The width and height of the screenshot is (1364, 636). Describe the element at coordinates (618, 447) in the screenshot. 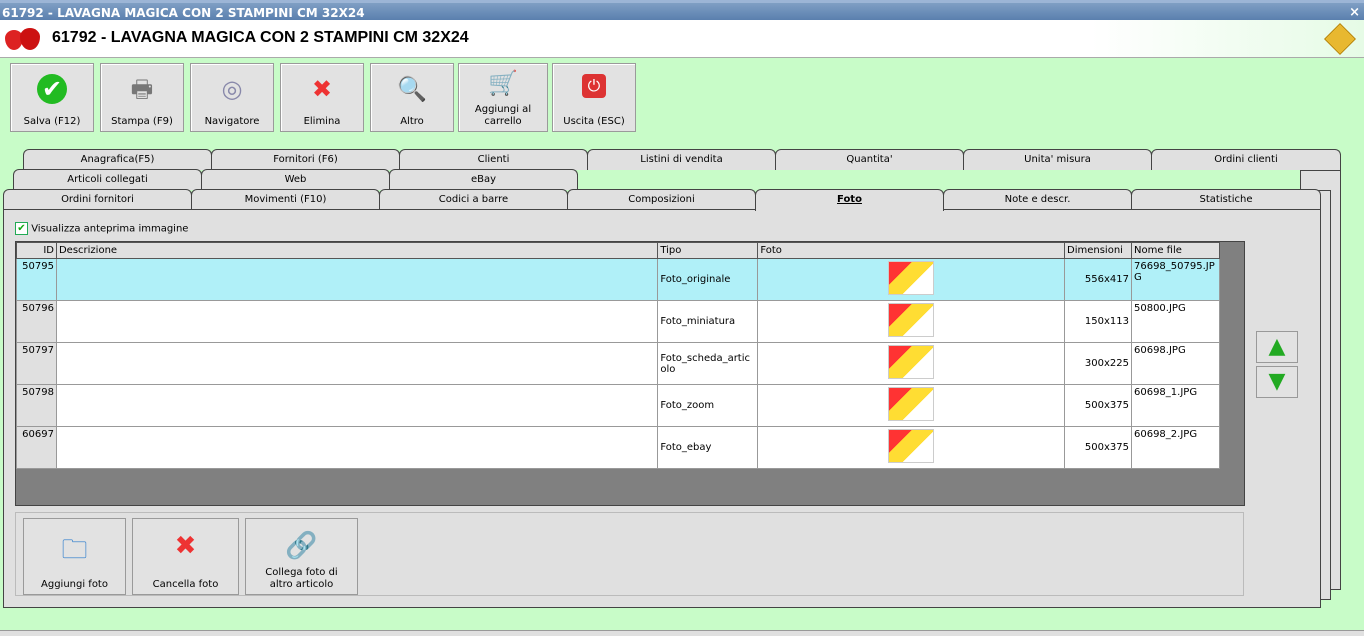

I see `table-row: 60697 Foto_ebay 500x375 60698_2.JPG` at that location.